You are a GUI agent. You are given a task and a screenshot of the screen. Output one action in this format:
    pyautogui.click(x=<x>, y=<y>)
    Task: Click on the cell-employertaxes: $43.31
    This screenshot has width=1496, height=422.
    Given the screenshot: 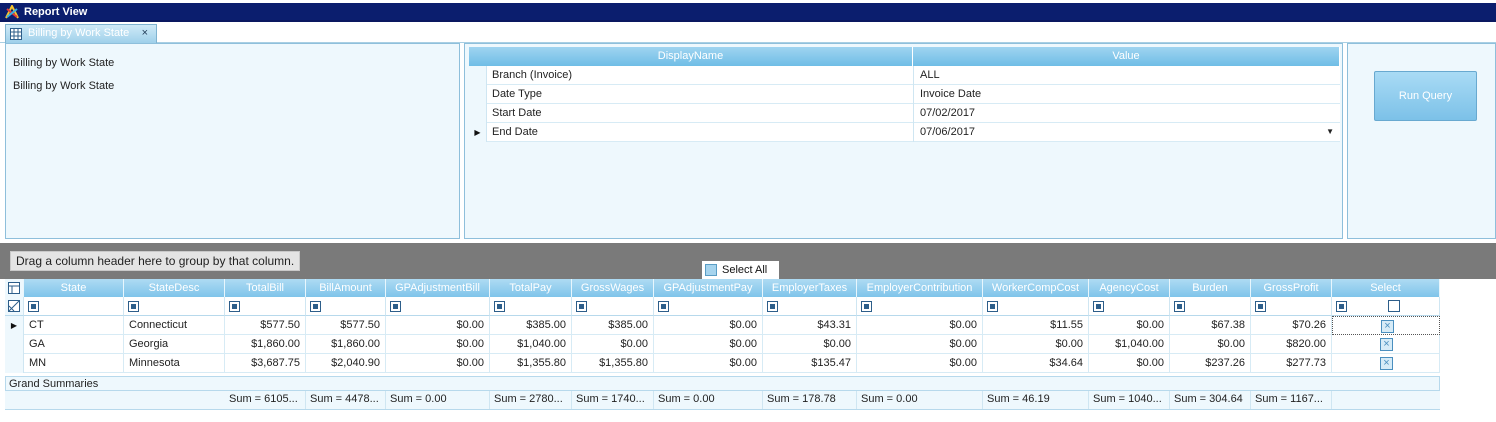 What is the action you would take?
    pyautogui.click(x=810, y=325)
    